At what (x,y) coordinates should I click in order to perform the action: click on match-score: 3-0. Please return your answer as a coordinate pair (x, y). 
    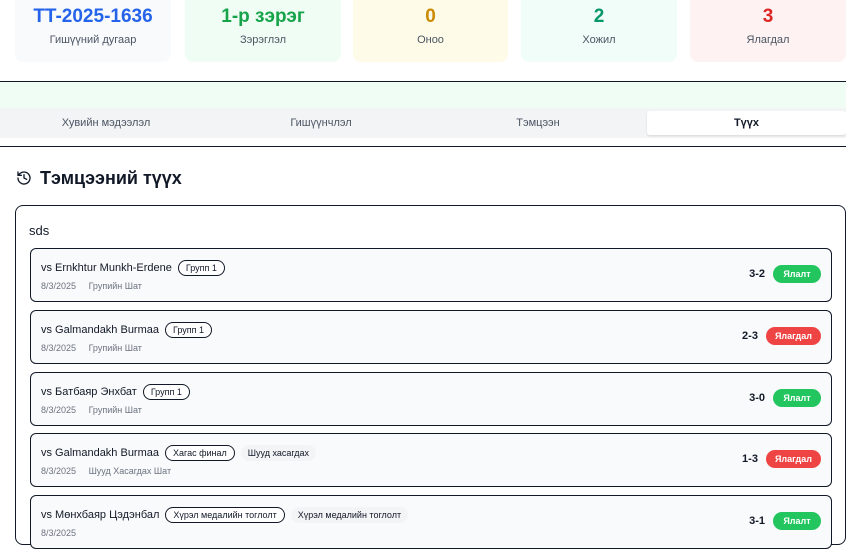
    Looking at the image, I should click on (757, 398).